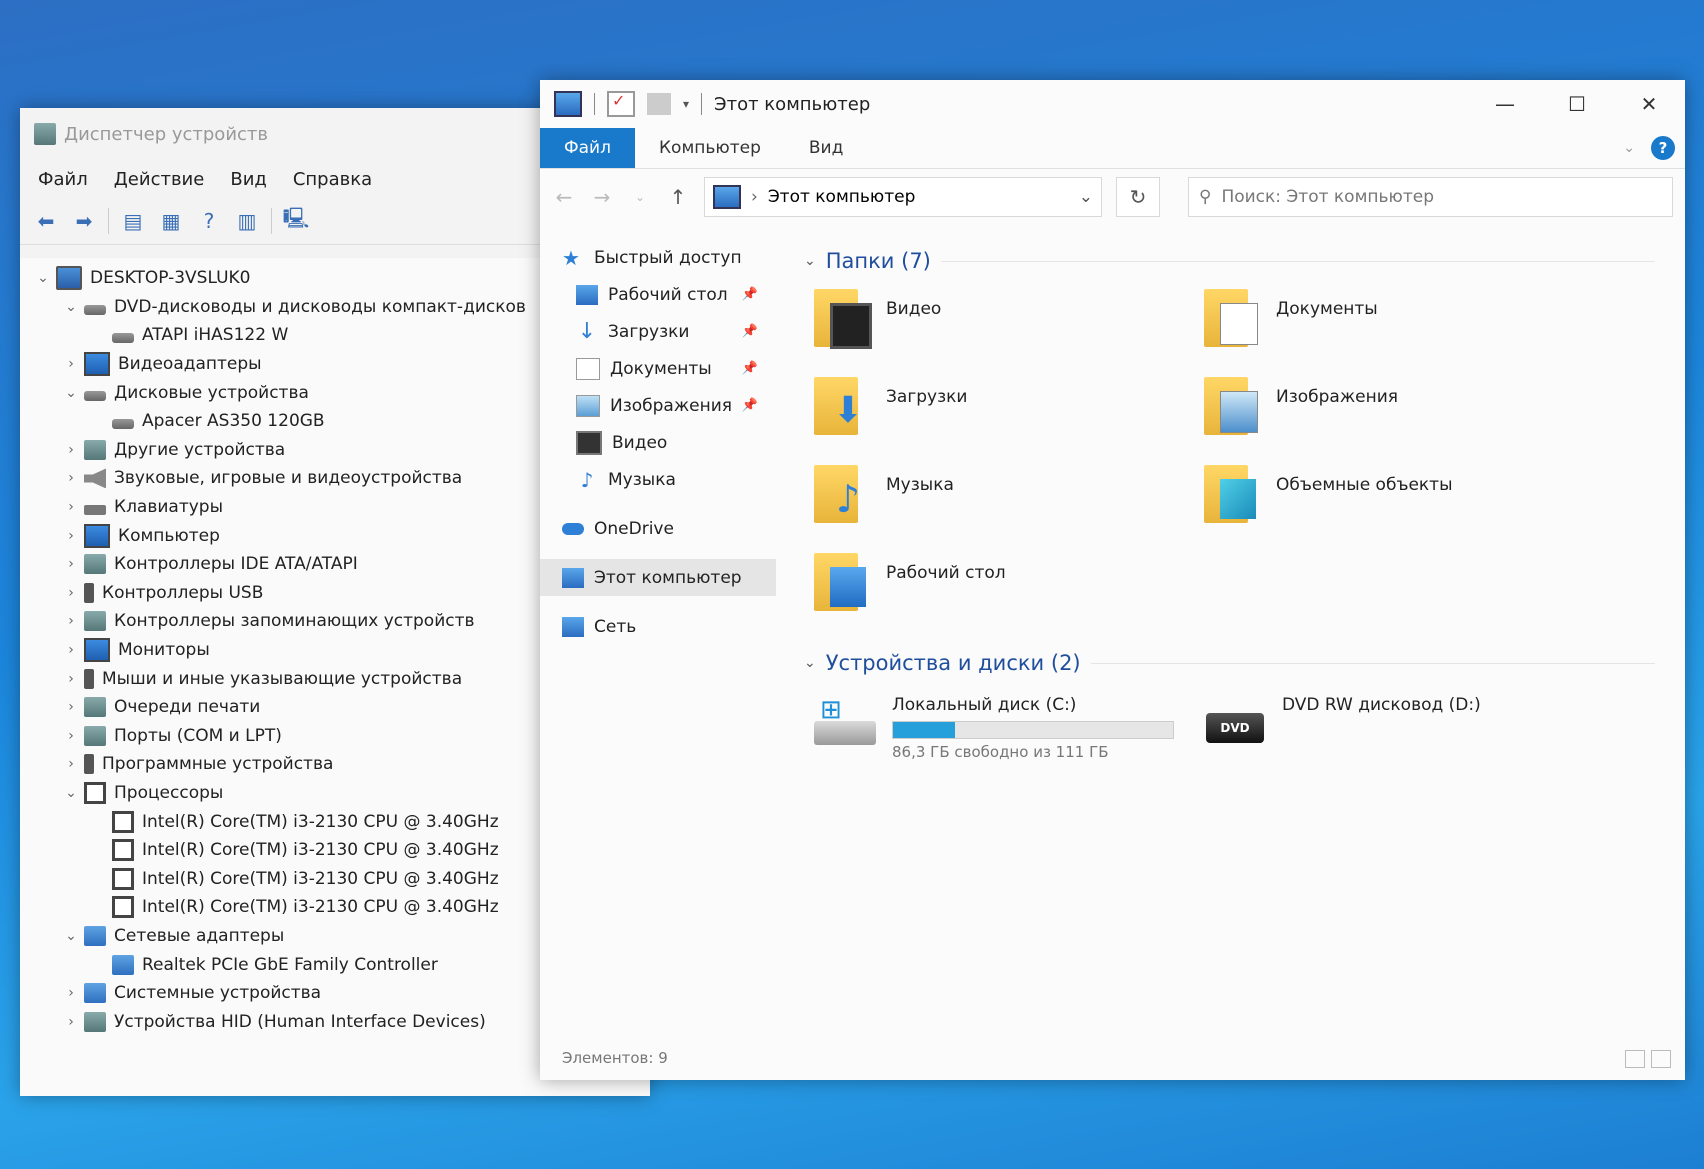  I want to click on nav-item: Изображения 📌, so click(658, 405).